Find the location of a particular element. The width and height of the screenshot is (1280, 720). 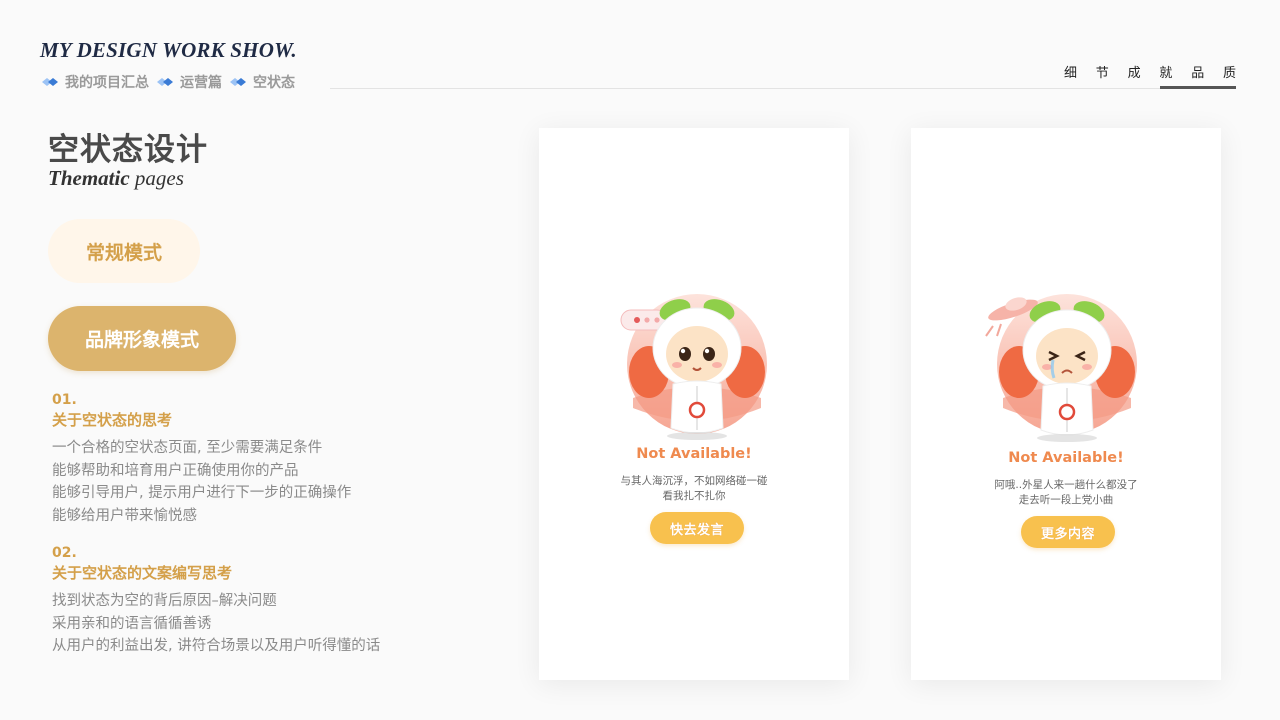

tagline-char: 成 is located at coordinates (1134, 73).